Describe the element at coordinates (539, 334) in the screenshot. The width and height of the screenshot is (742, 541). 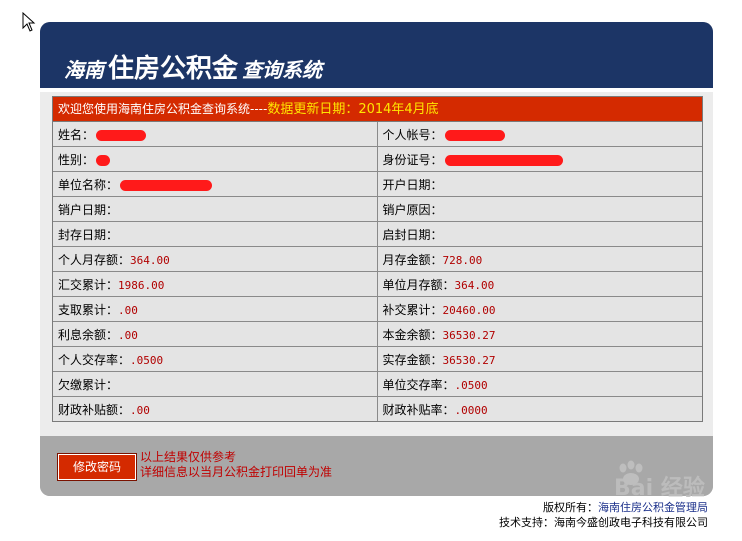
I see `info-cell-right: 本金余额：36530.27` at that location.